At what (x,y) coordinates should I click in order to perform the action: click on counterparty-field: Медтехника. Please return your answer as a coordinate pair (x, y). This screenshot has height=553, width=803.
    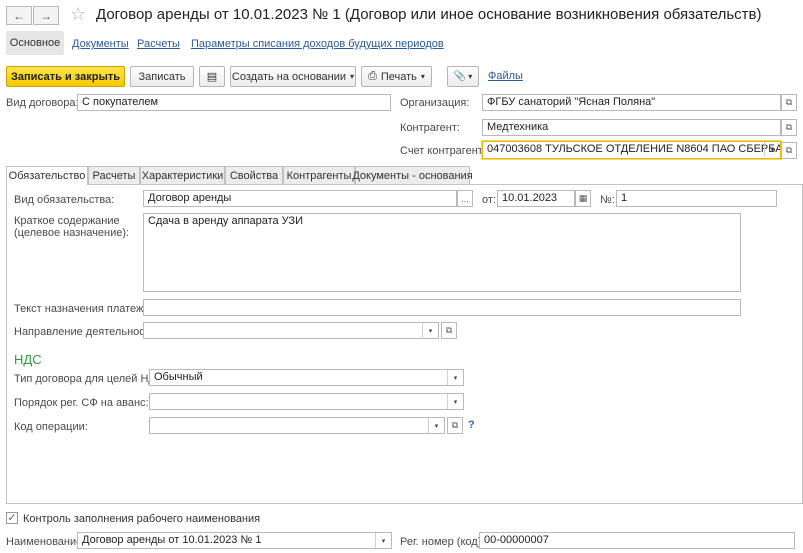
    Looking at the image, I should click on (631, 127).